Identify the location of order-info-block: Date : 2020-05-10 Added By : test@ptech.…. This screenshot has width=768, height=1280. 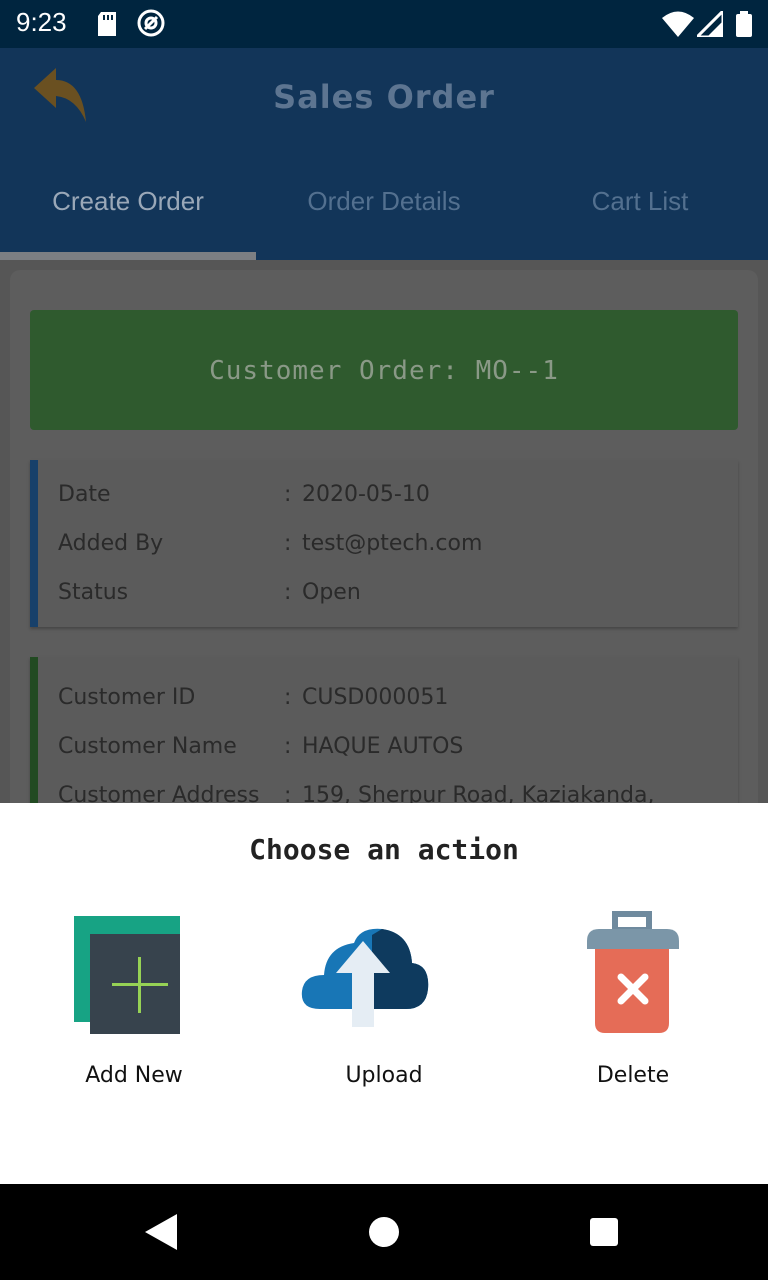
(384, 543).